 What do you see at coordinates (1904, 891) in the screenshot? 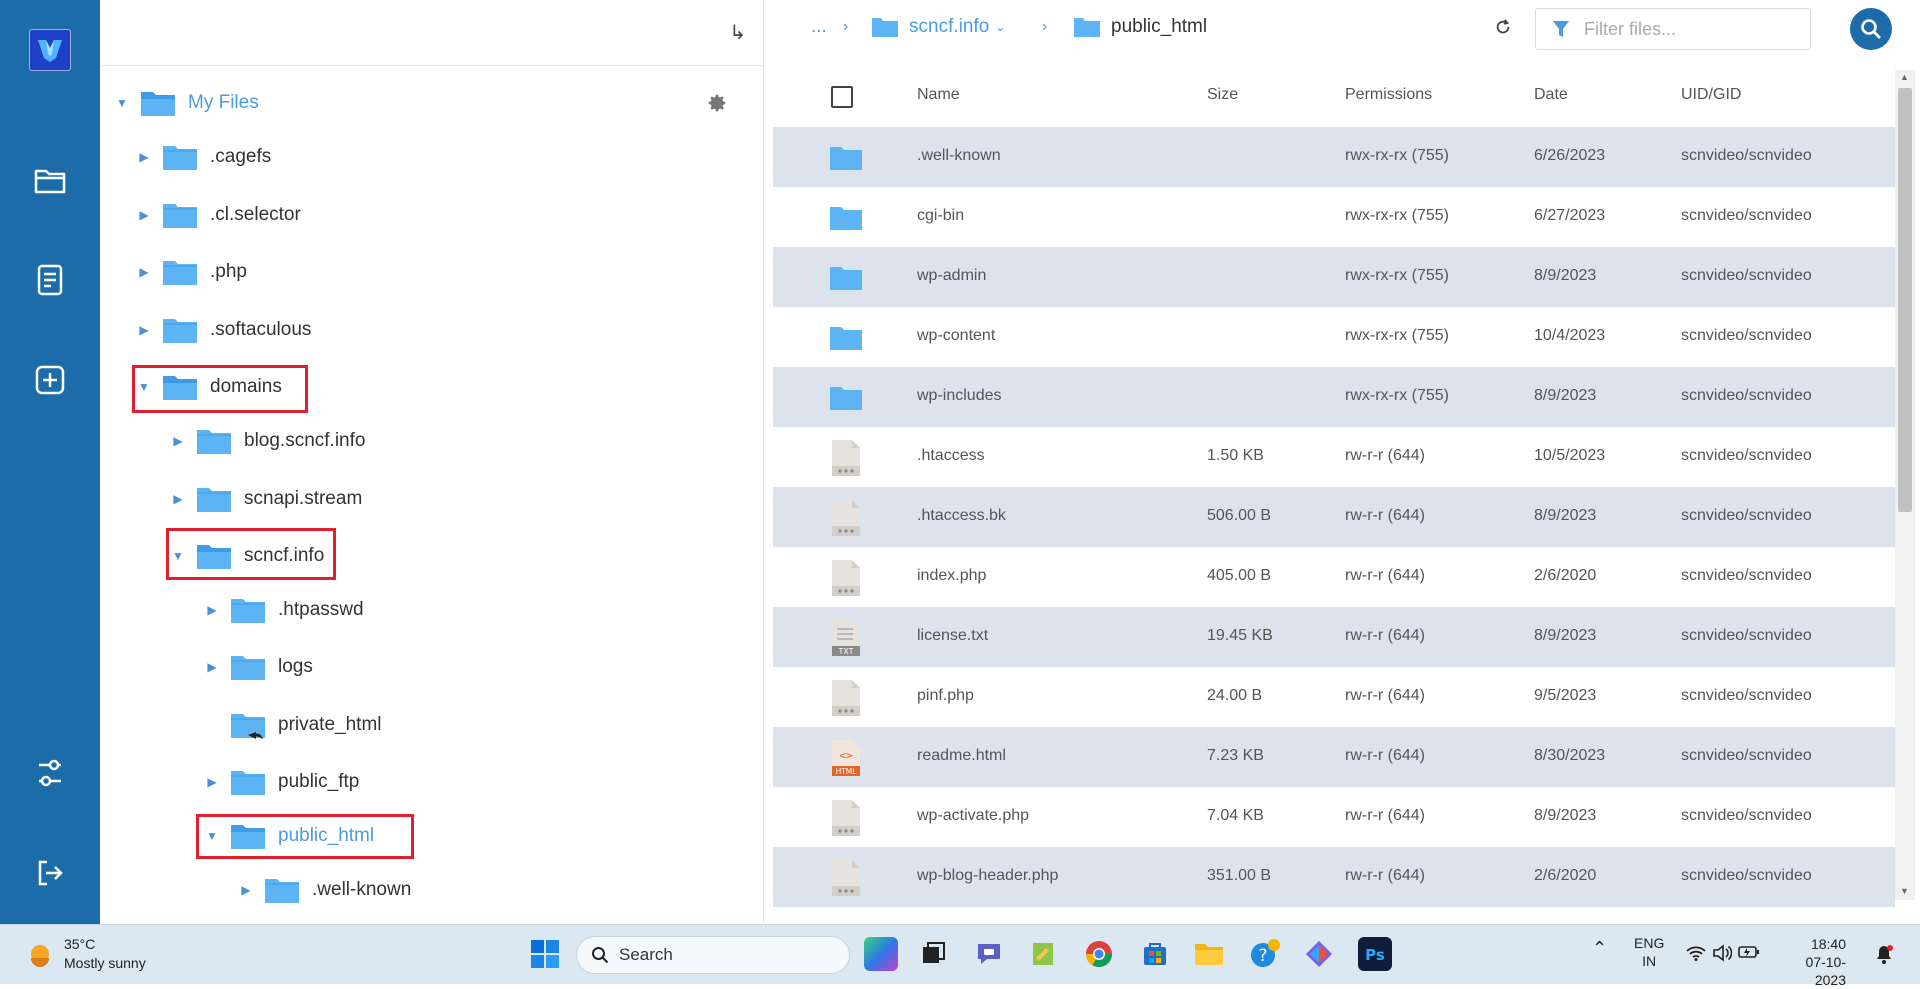
I see `scroll-down-icon: ▼` at bounding box center [1904, 891].